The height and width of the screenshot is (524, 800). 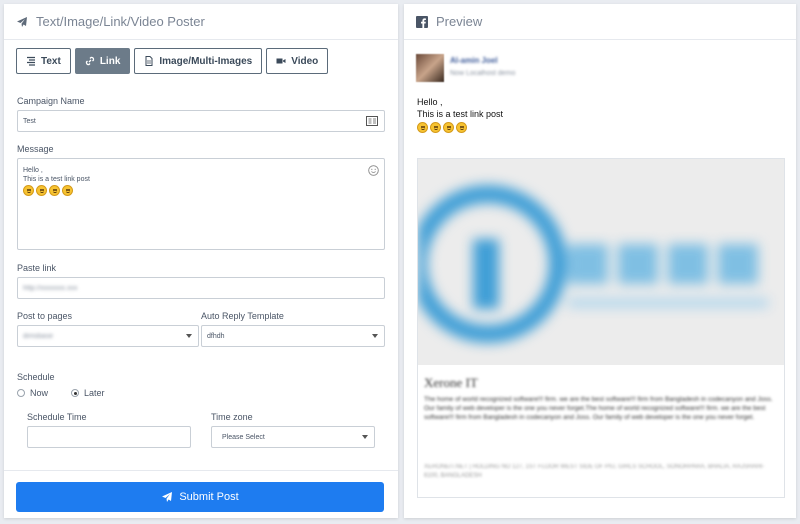 What do you see at coordinates (201, 470) in the screenshot?
I see `footer-divider` at bounding box center [201, 470].